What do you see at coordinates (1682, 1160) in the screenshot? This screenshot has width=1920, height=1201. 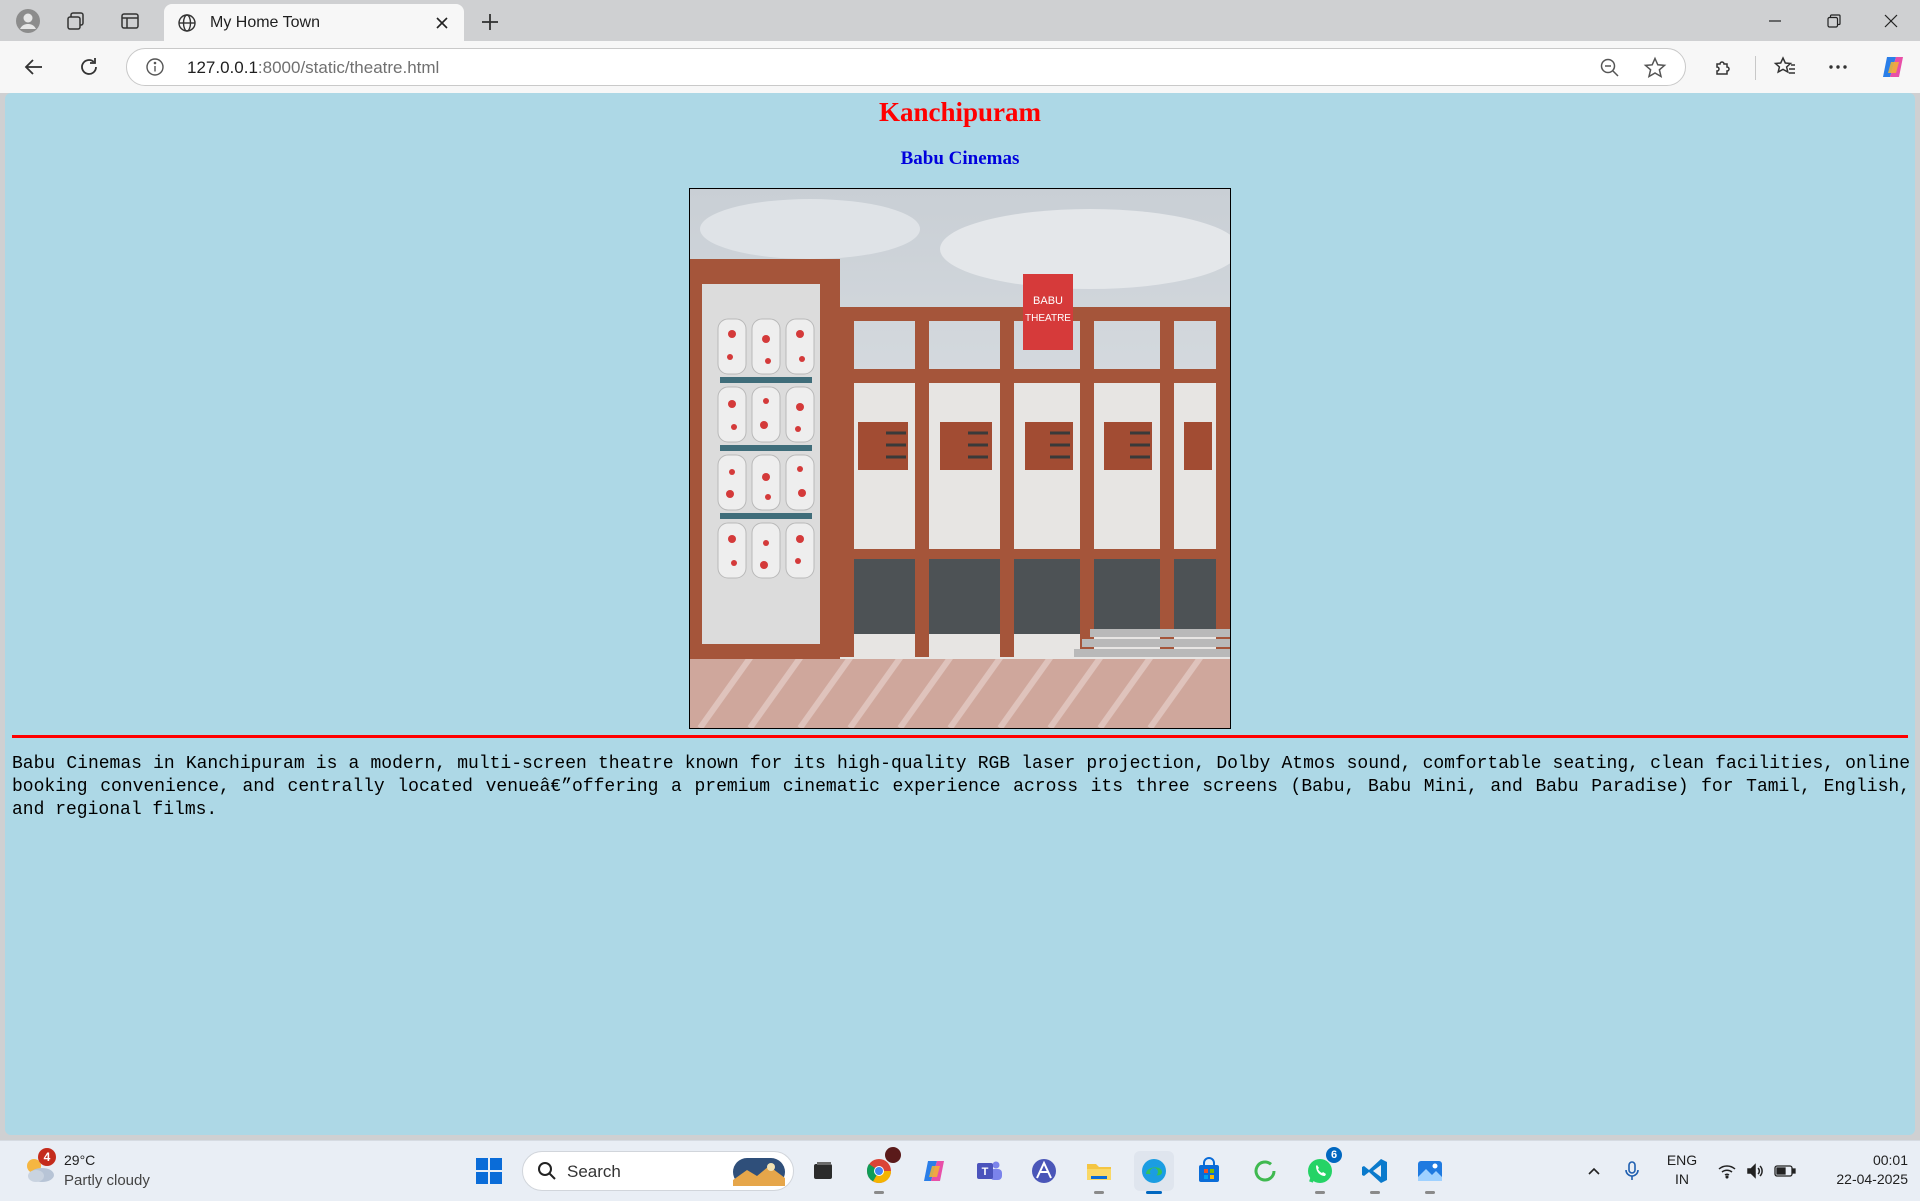 I see `language-code: ENG` at bounding box center [1682, 1160].